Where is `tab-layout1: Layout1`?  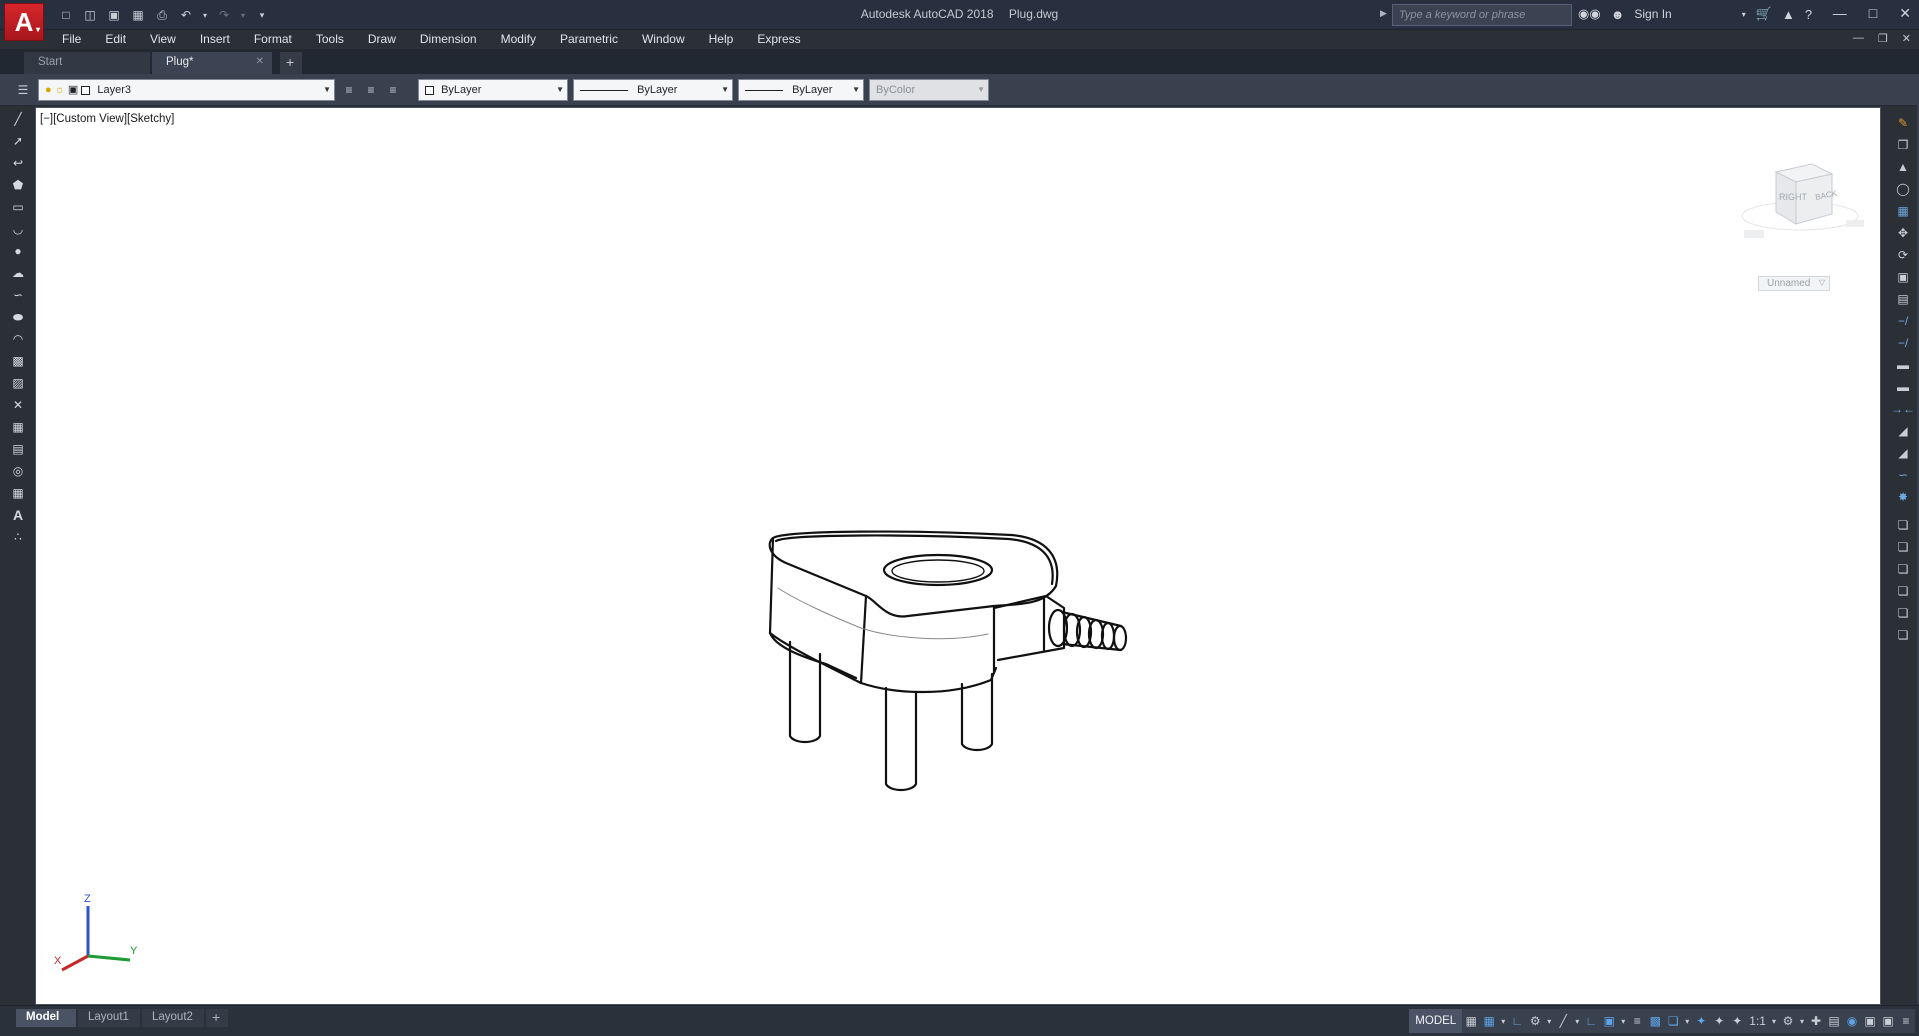
tab-layout1: Layout1 is located at coordinates (109, 1018).